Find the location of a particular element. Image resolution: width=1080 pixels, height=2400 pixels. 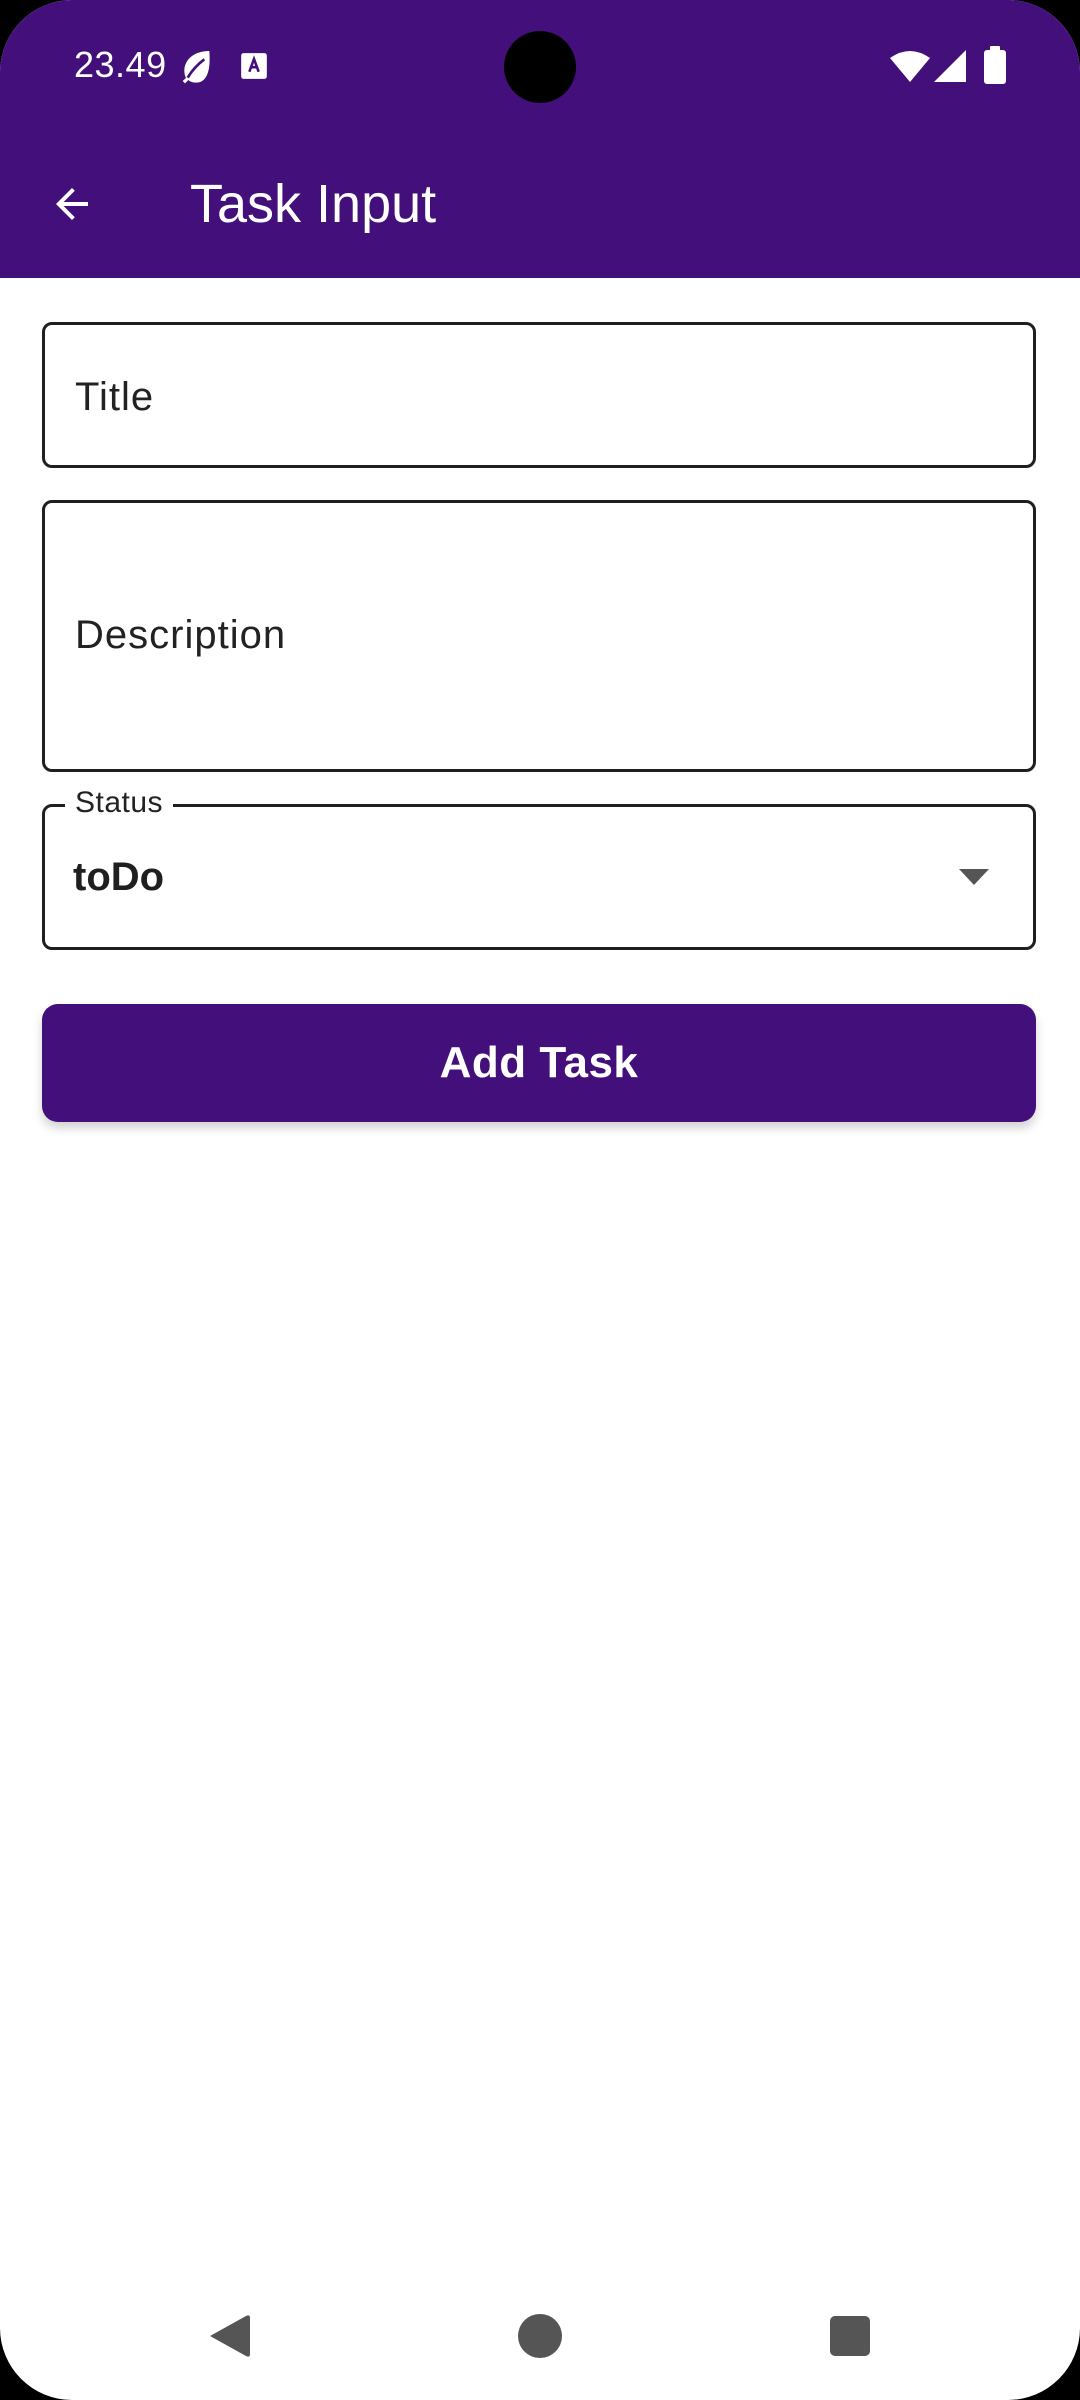

app-bar: Task Input is located at coordinates (540, 204).